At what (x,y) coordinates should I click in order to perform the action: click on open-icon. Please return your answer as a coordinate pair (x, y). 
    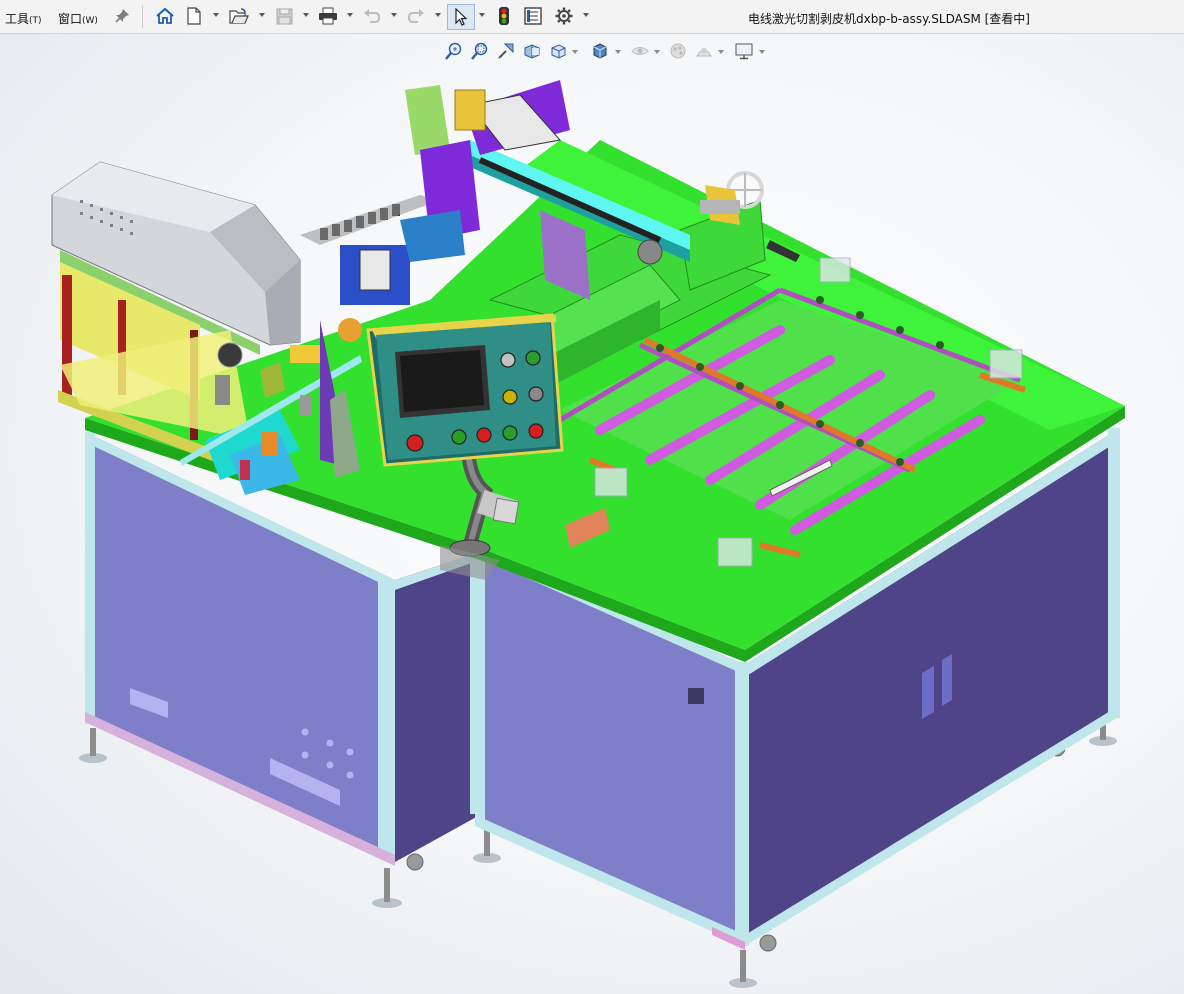
    Looking at the image, I should click on (239, 16).